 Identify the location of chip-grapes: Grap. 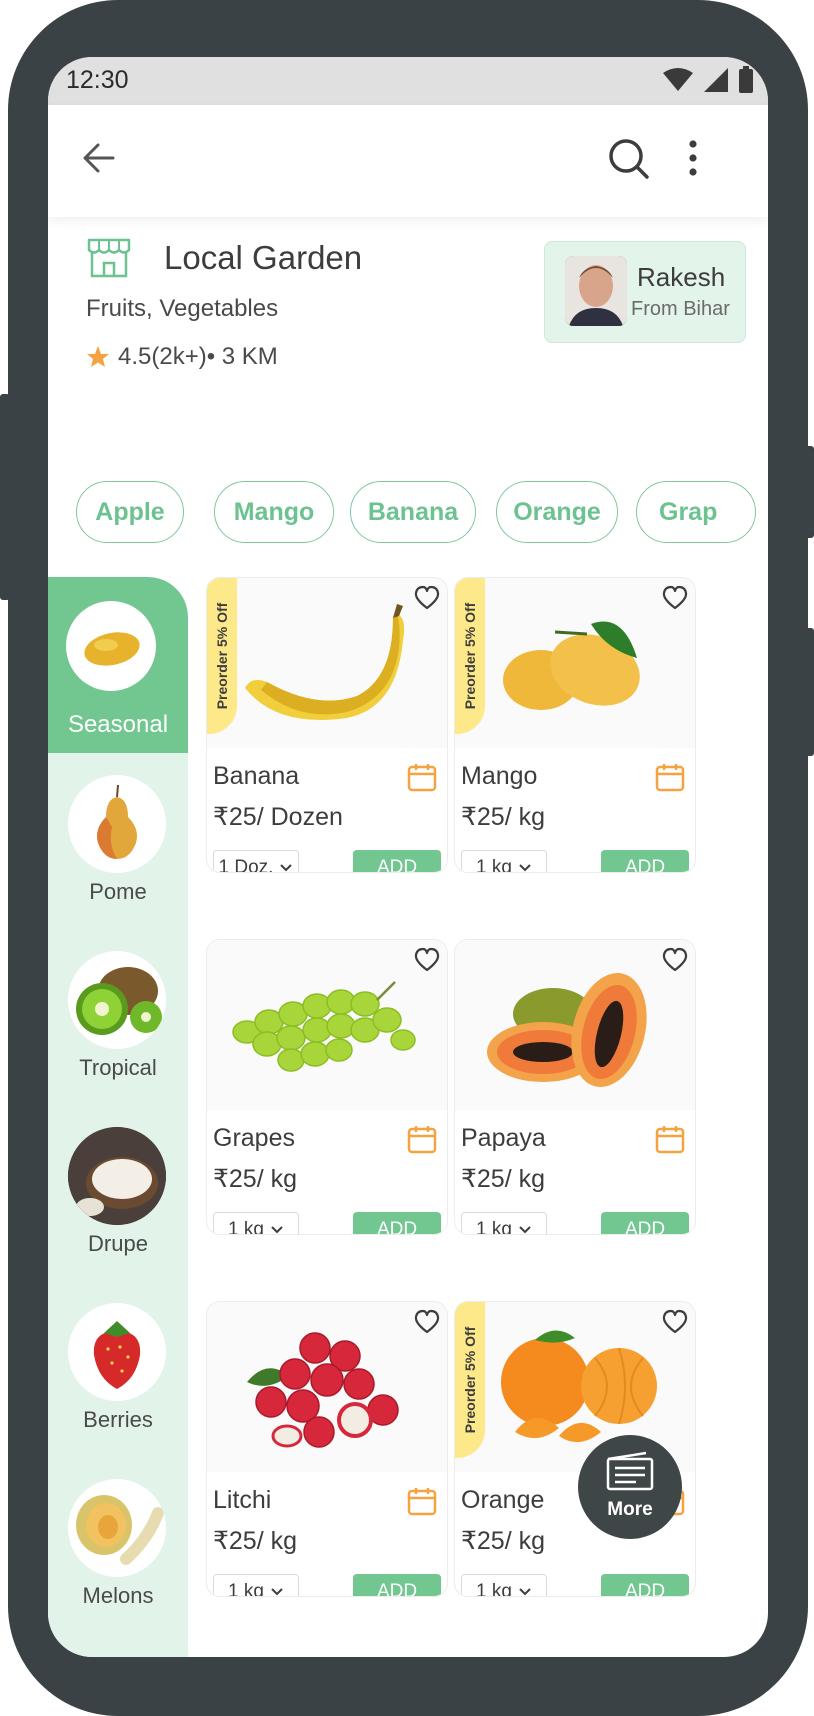
(696, 512).